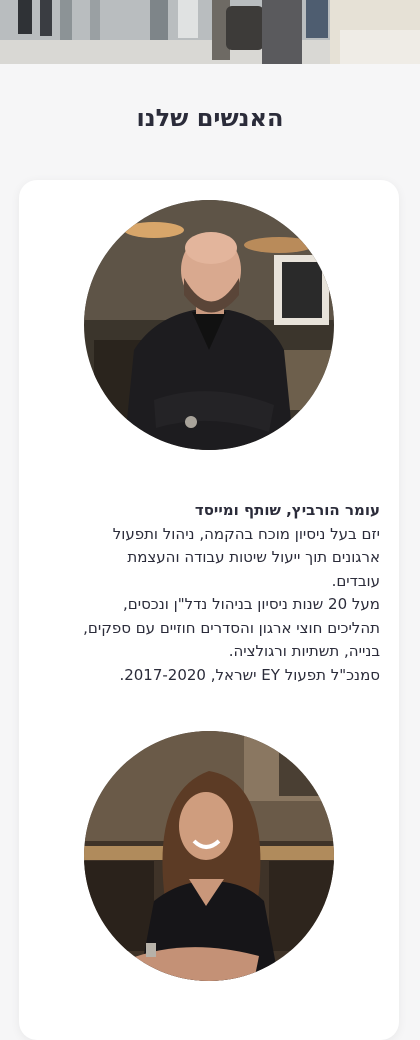  I want to click on portrait-team-member, so click(209, 856).